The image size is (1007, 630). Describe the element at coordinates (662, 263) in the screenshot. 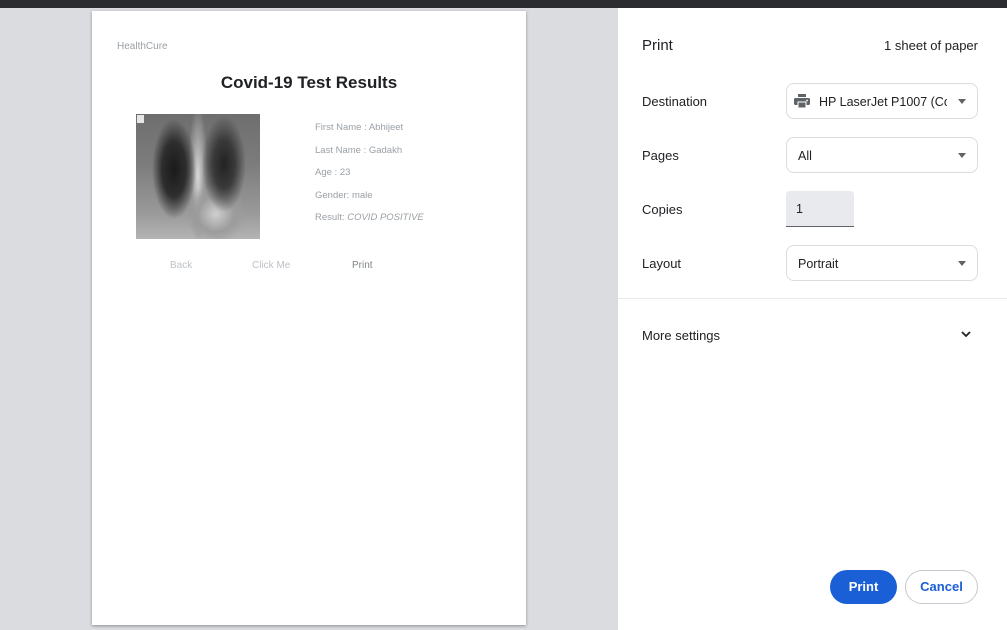

I see `layout-label: Layout` at that location.